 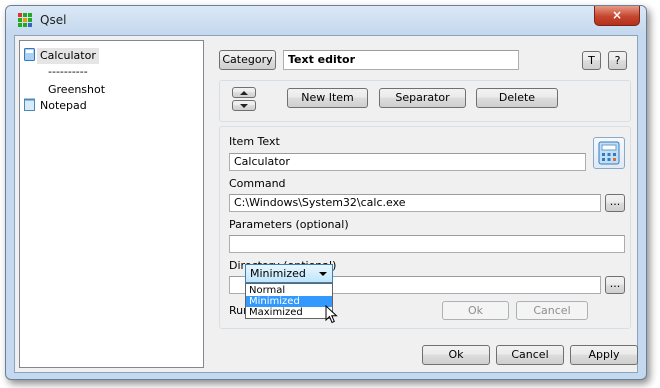 I want to click on tree-item-label: ----------, so click(x=68, y=71).